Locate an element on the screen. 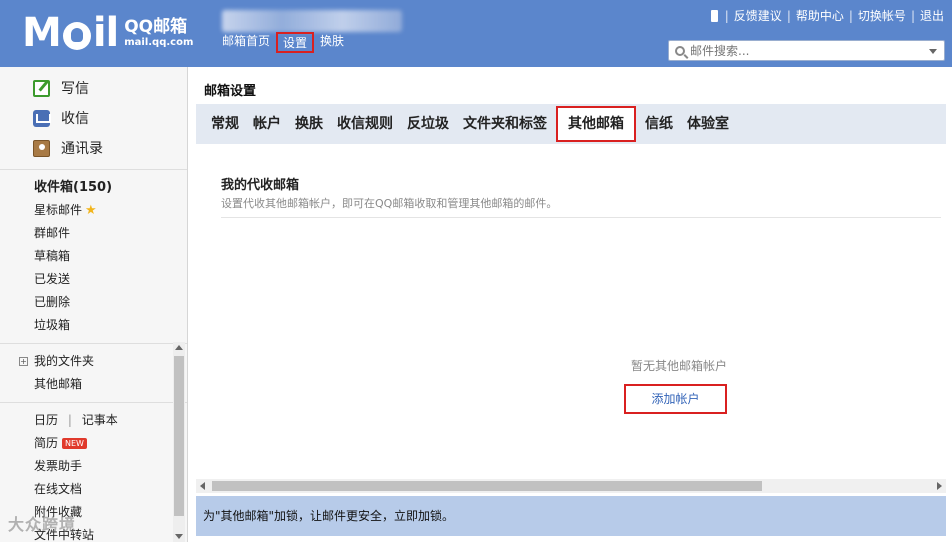  folder-spam: 垃圾箱 is located at coordinates (93, 325).